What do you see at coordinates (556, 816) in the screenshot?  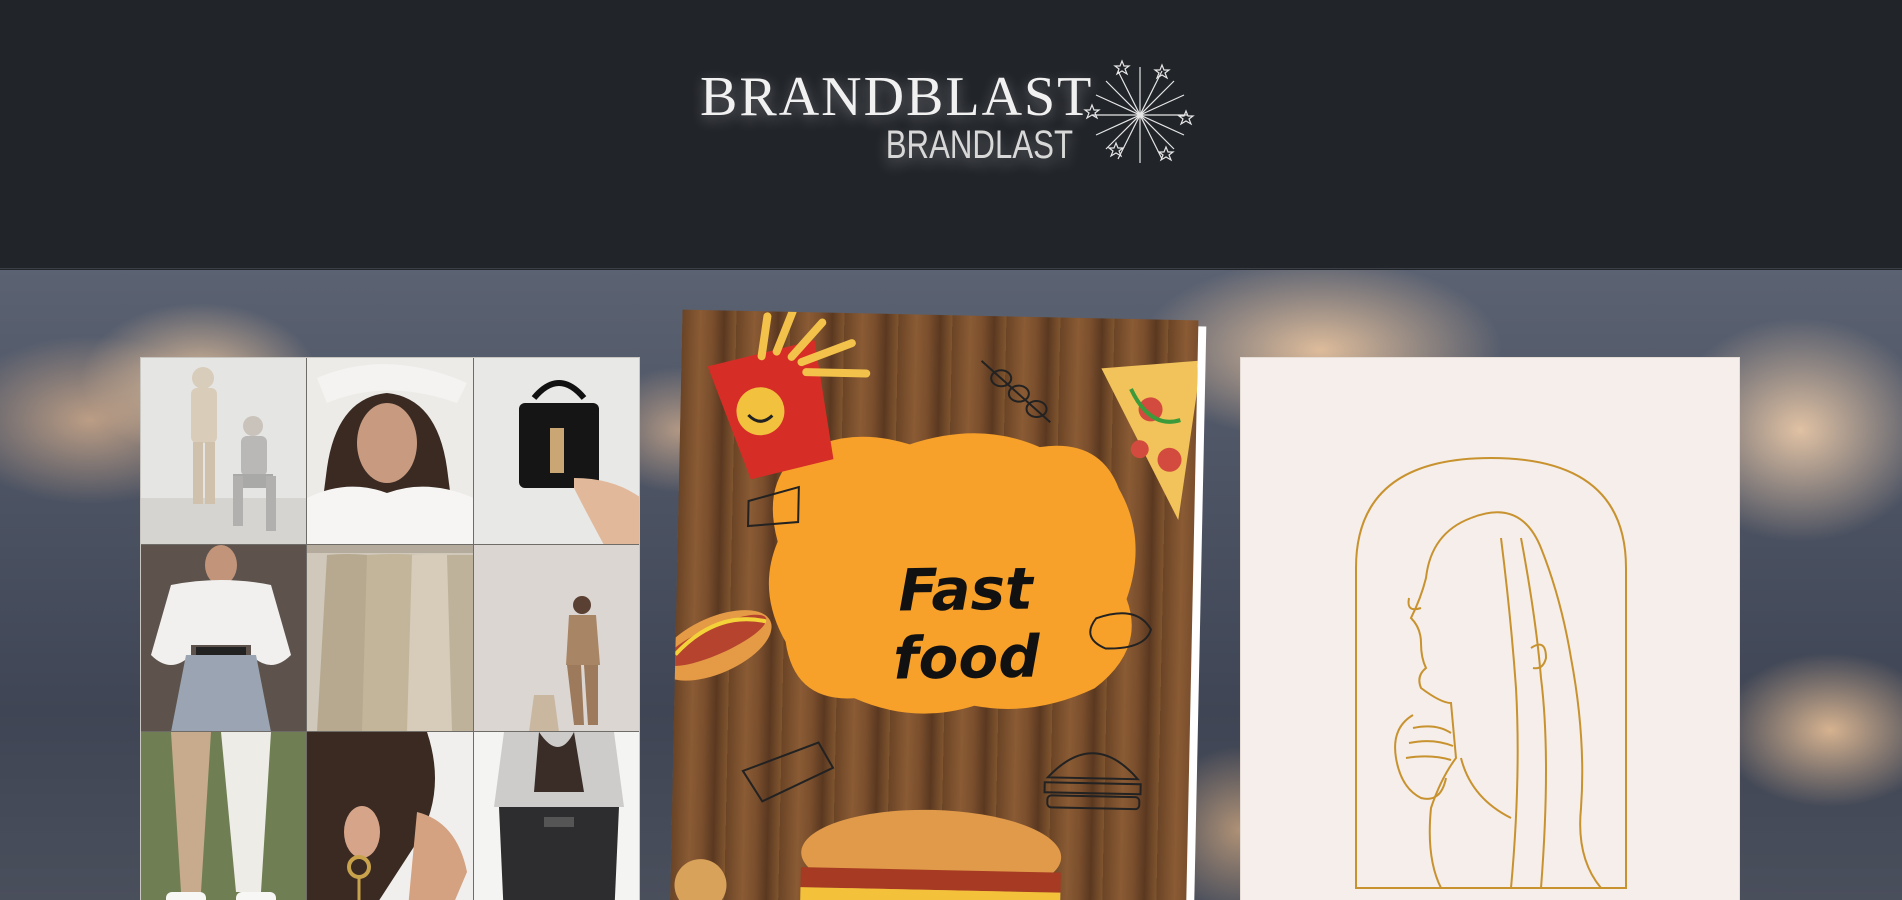 I see `photo-black-jeans` at bounding box center [556, 816].